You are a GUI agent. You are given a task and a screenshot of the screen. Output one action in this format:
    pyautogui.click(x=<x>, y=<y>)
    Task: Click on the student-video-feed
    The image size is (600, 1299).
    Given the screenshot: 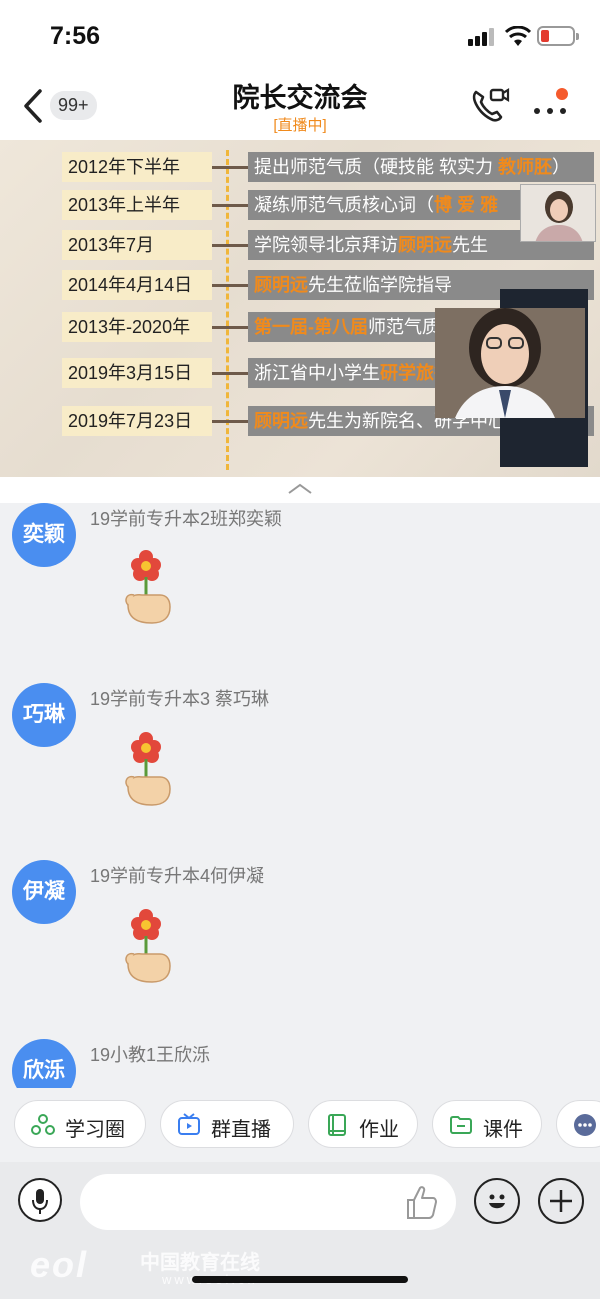 What is the action you would take?
    pyautogui.click(x=510, y=363)
    